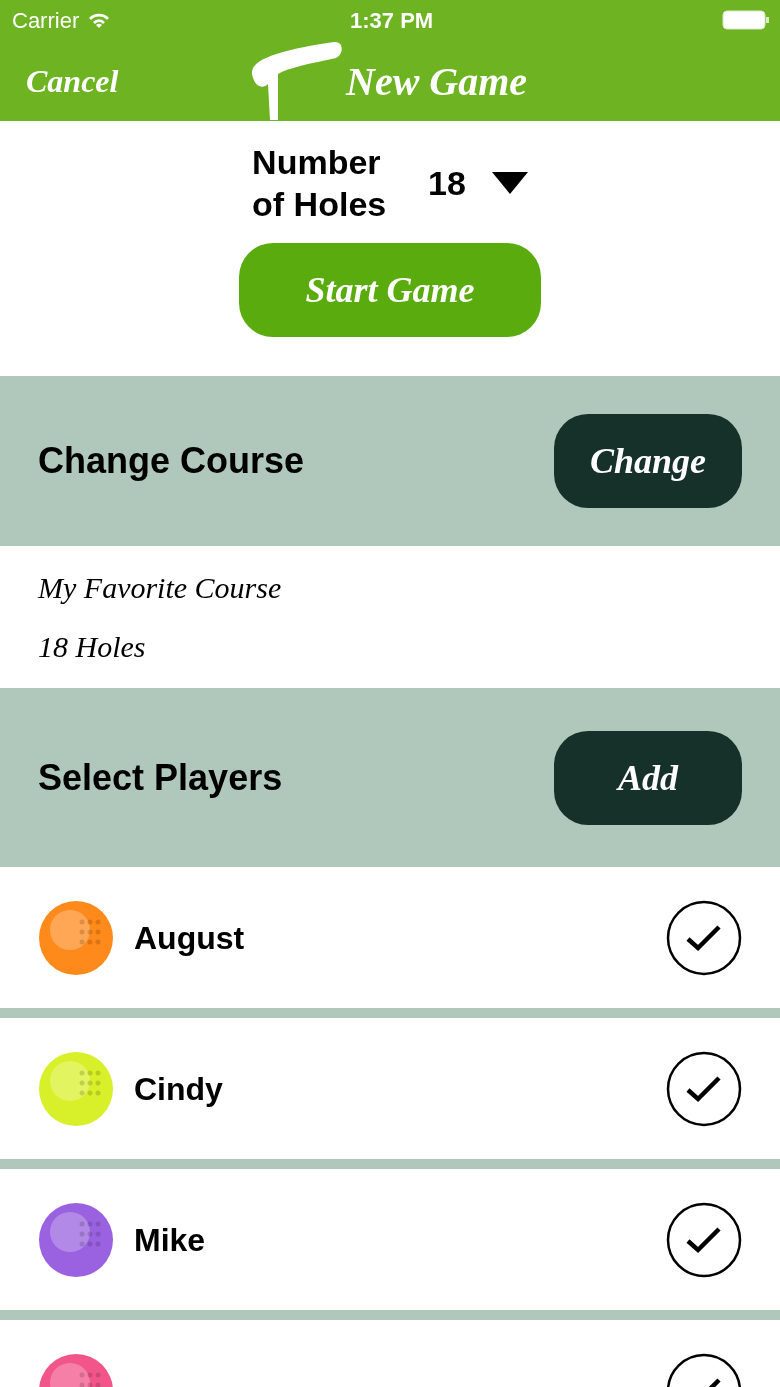 This screenshot has height=1387, width=780. I want to click on change-button: Change, so click(648, 461).